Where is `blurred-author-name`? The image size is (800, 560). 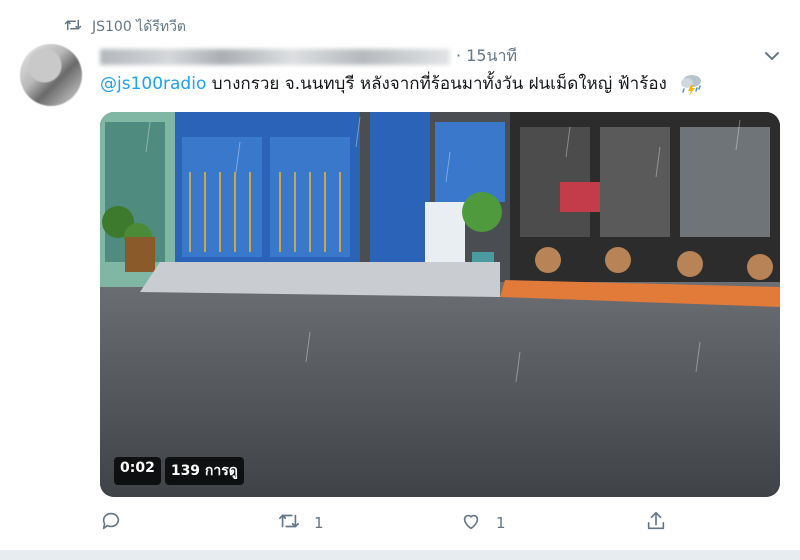
blurred-author-name is located at coordinates (275, 56).